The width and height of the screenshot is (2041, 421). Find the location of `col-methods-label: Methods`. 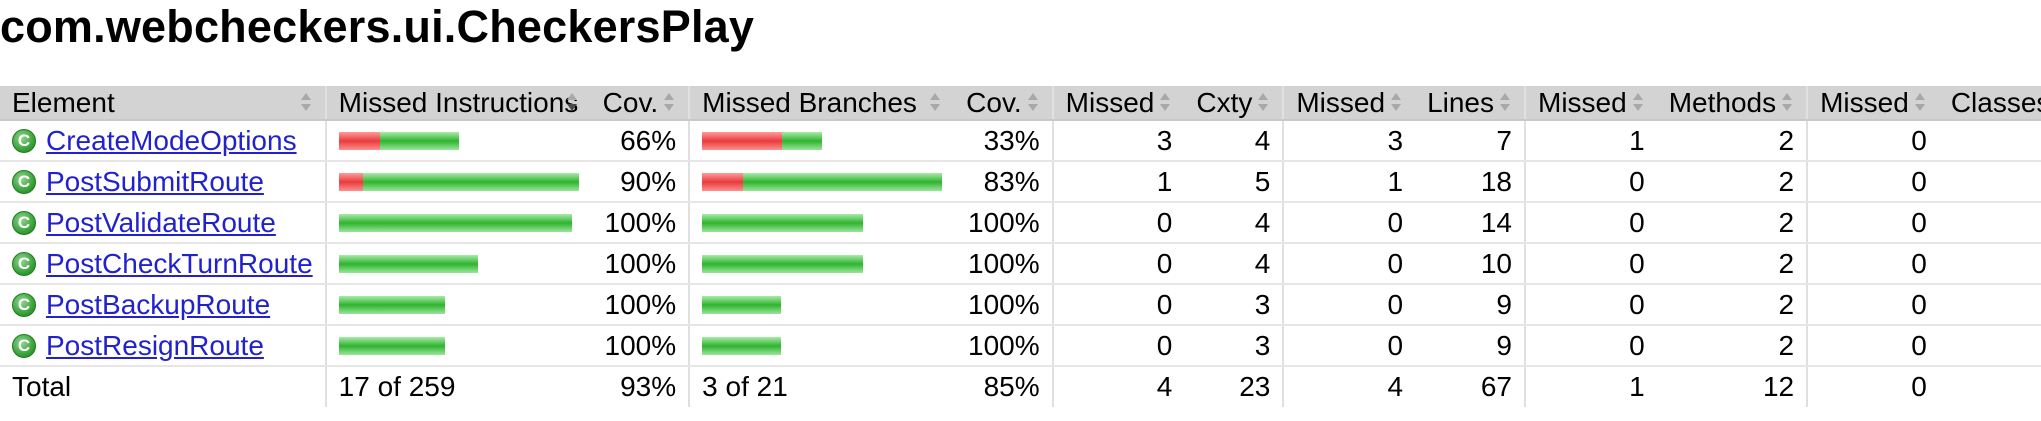

col-methods-label: Methods is located at coordinates (1722, 102).